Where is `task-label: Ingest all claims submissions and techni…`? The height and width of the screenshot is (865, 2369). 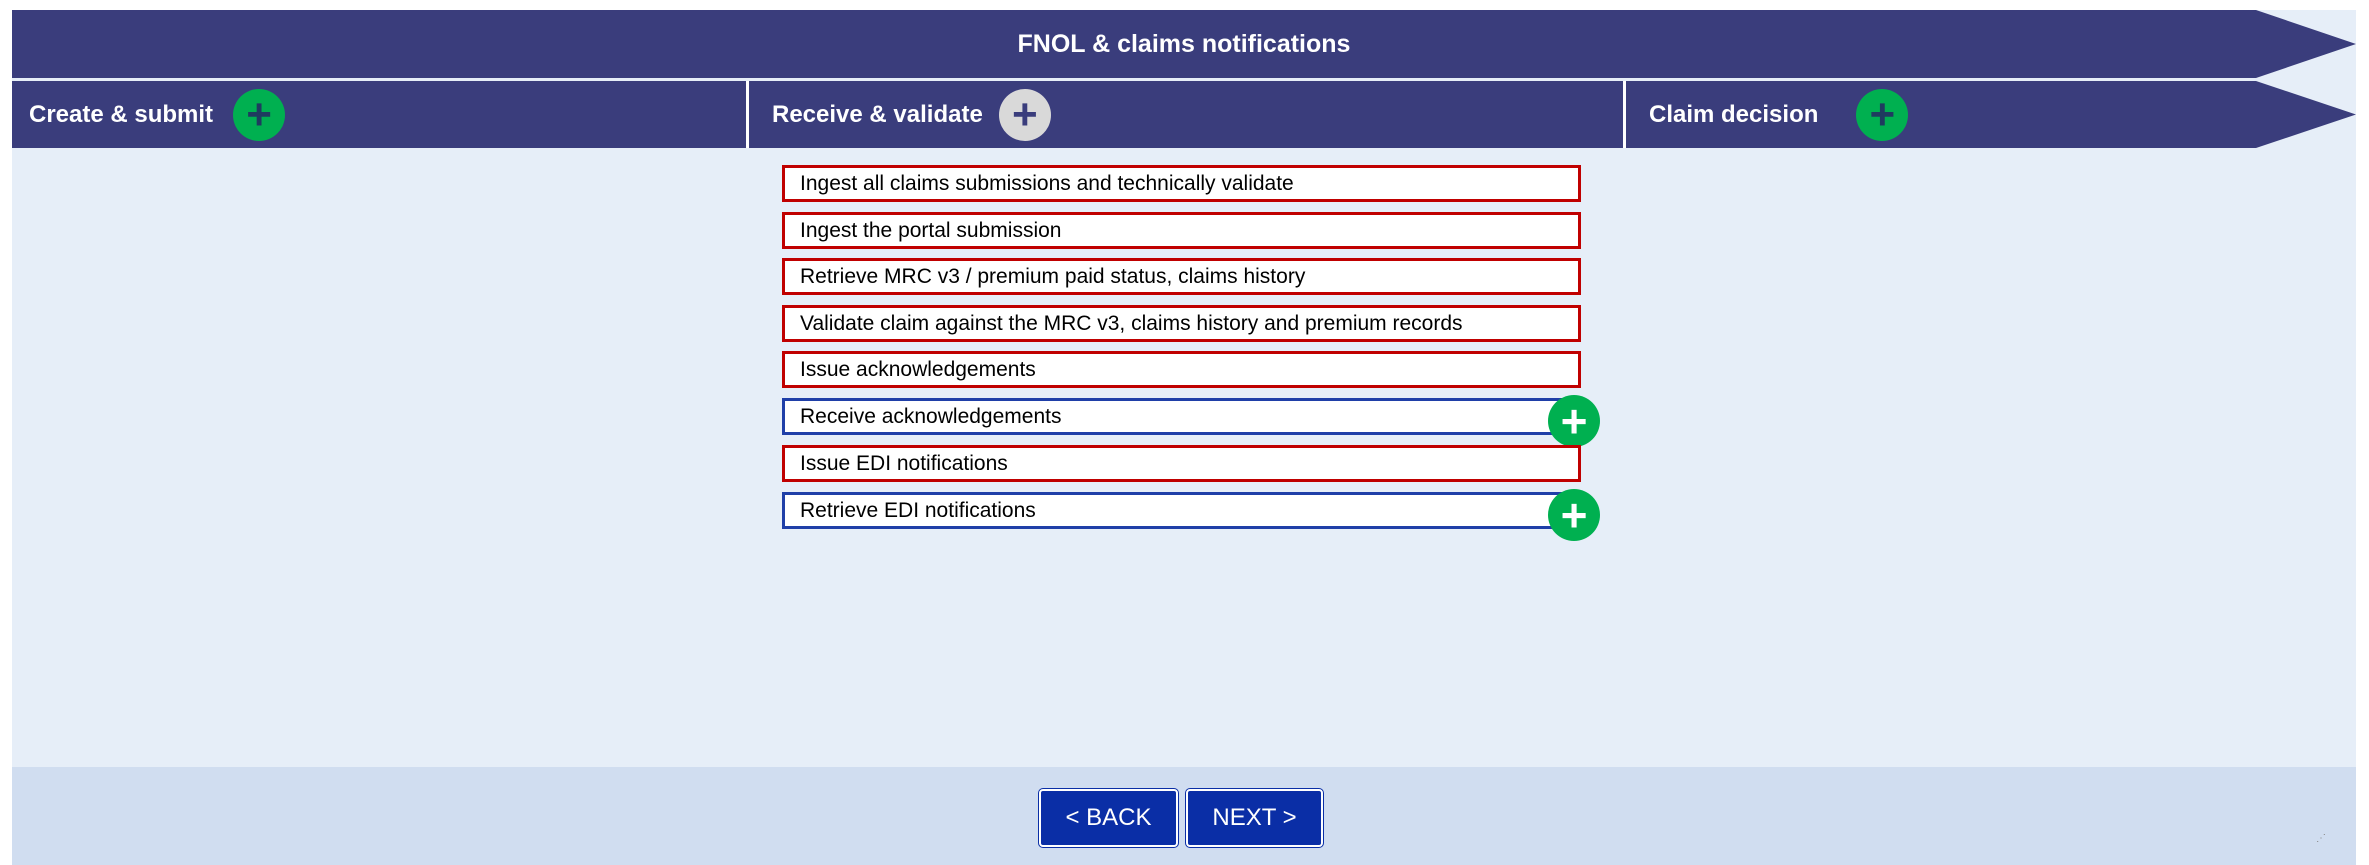
task-label: Ingest all claims submissions and techni… is located at coordinates (1047, 183).